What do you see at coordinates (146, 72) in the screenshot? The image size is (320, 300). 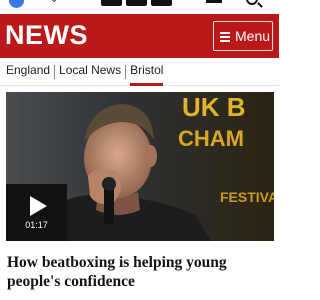 I see `nav-item-bristol: Bristol` at bounding box center [146, 72].